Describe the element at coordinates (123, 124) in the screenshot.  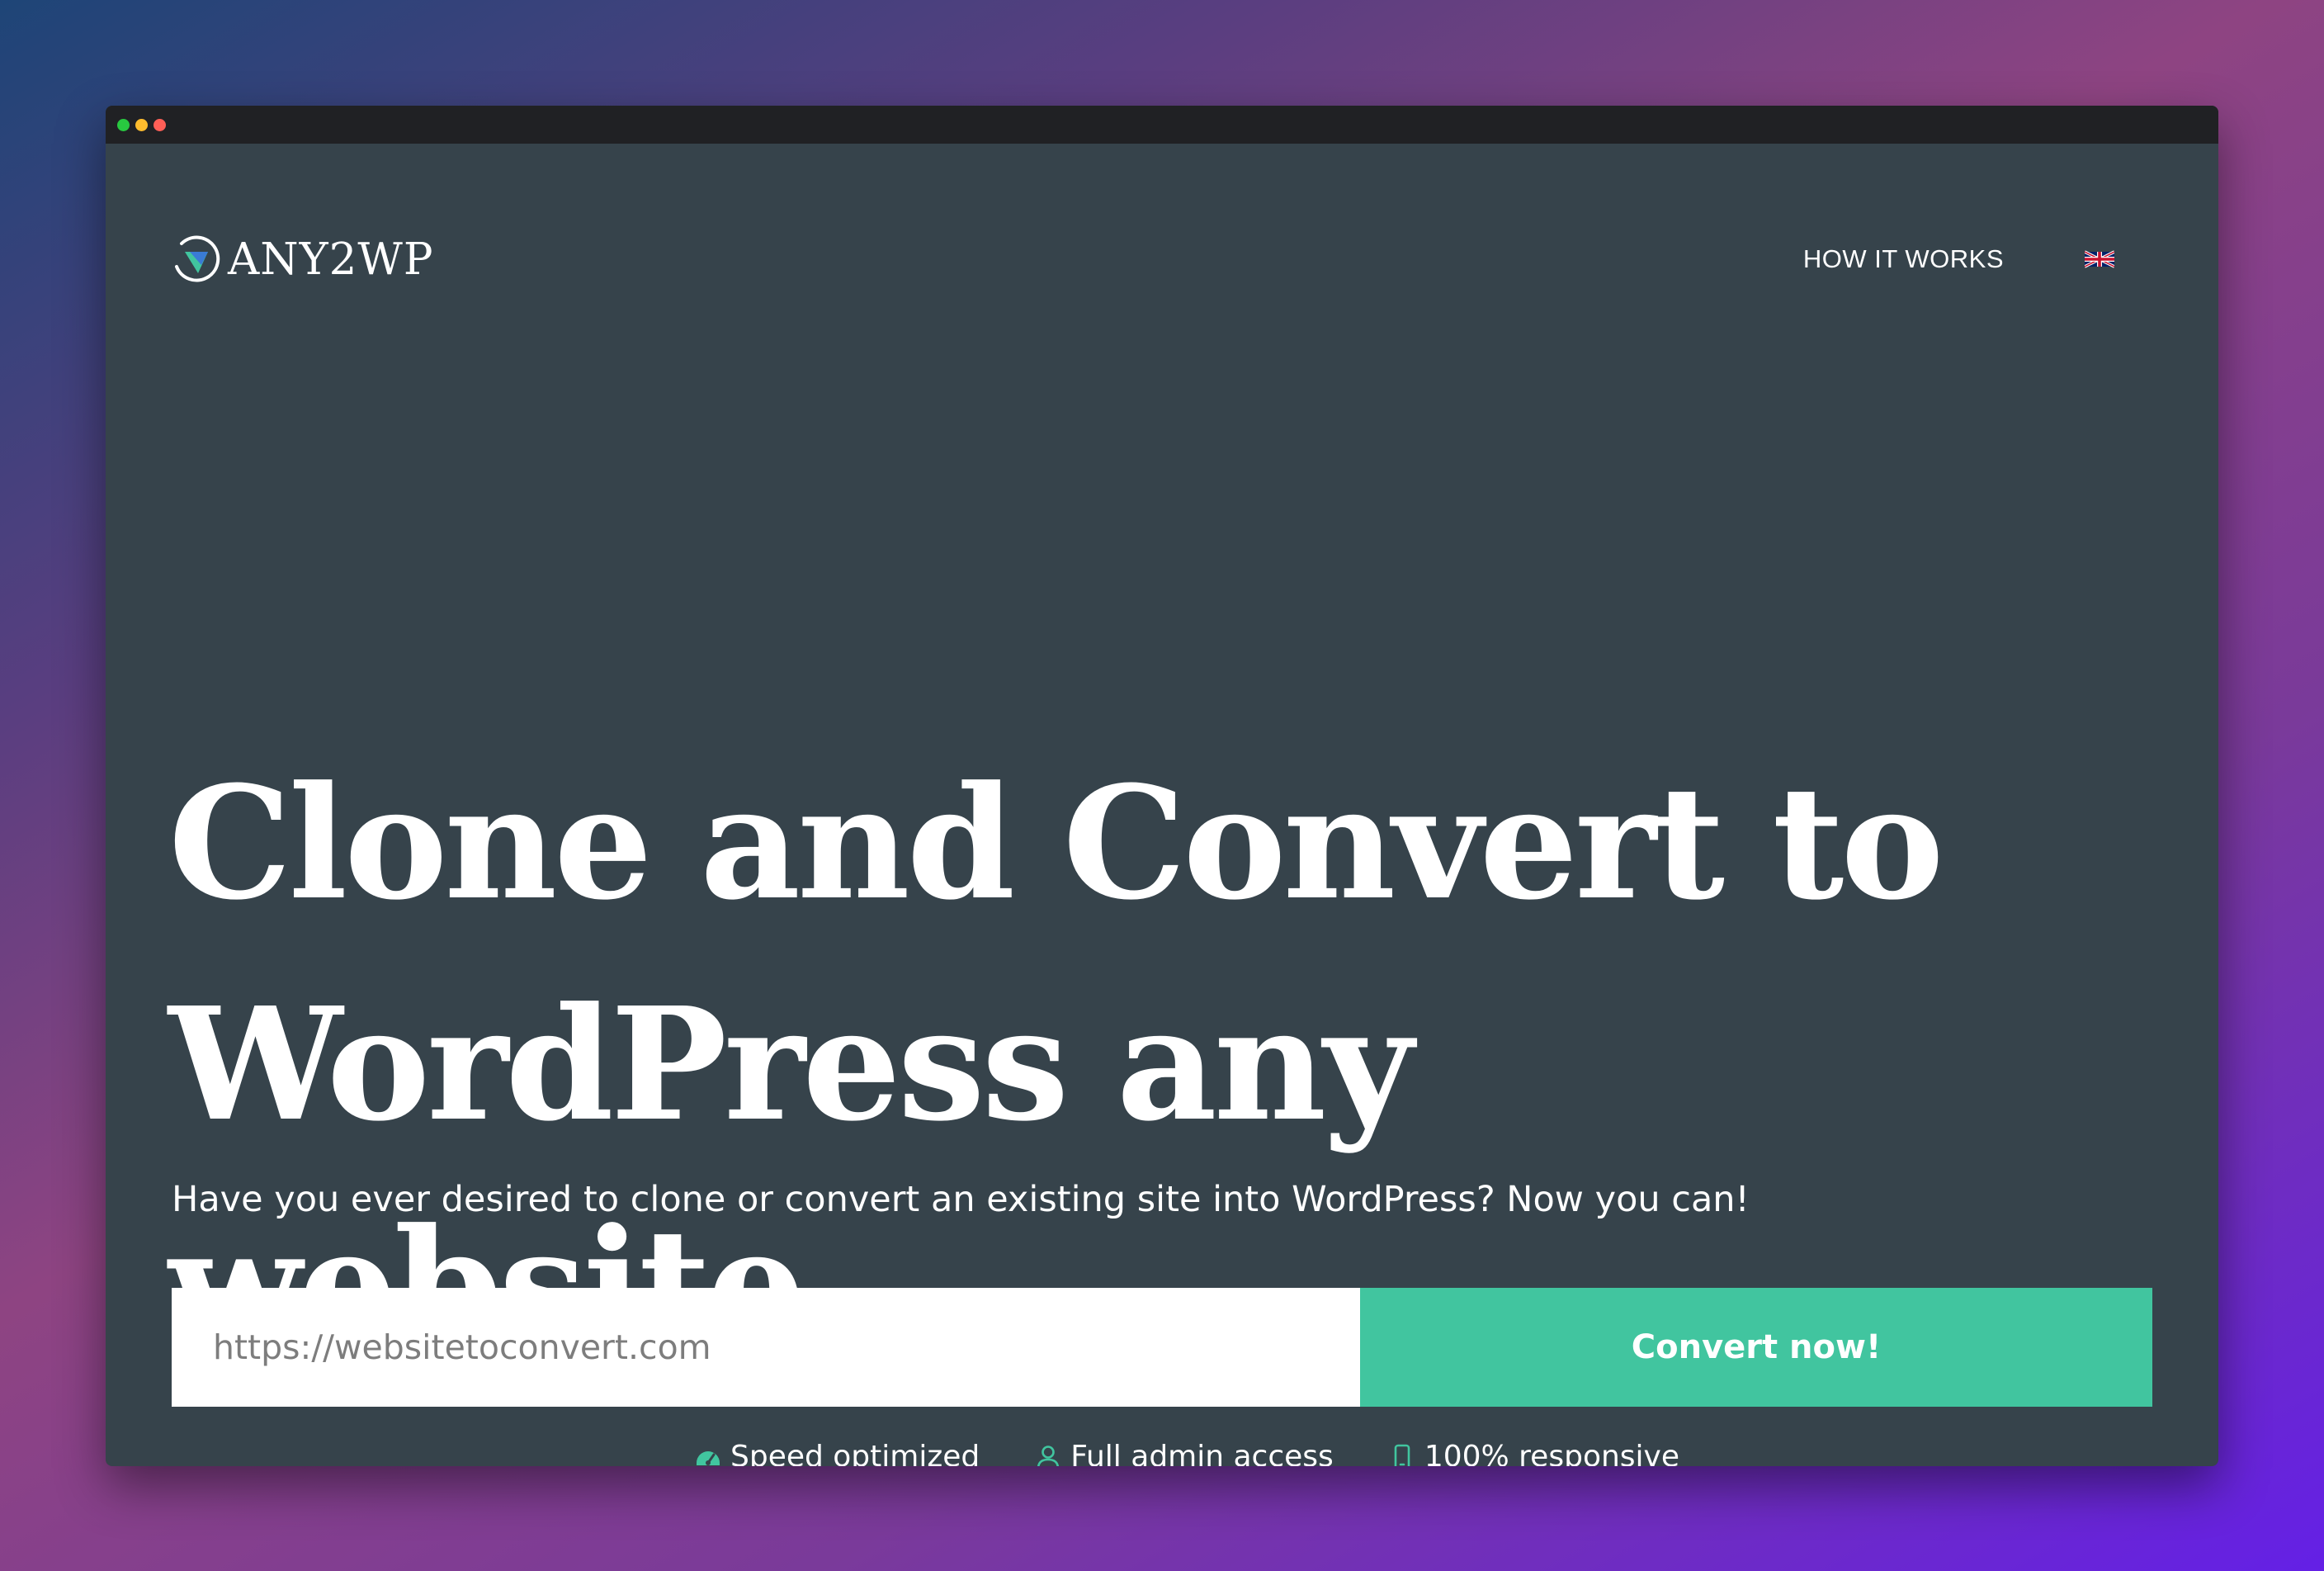
I see `close-dot` at that location.